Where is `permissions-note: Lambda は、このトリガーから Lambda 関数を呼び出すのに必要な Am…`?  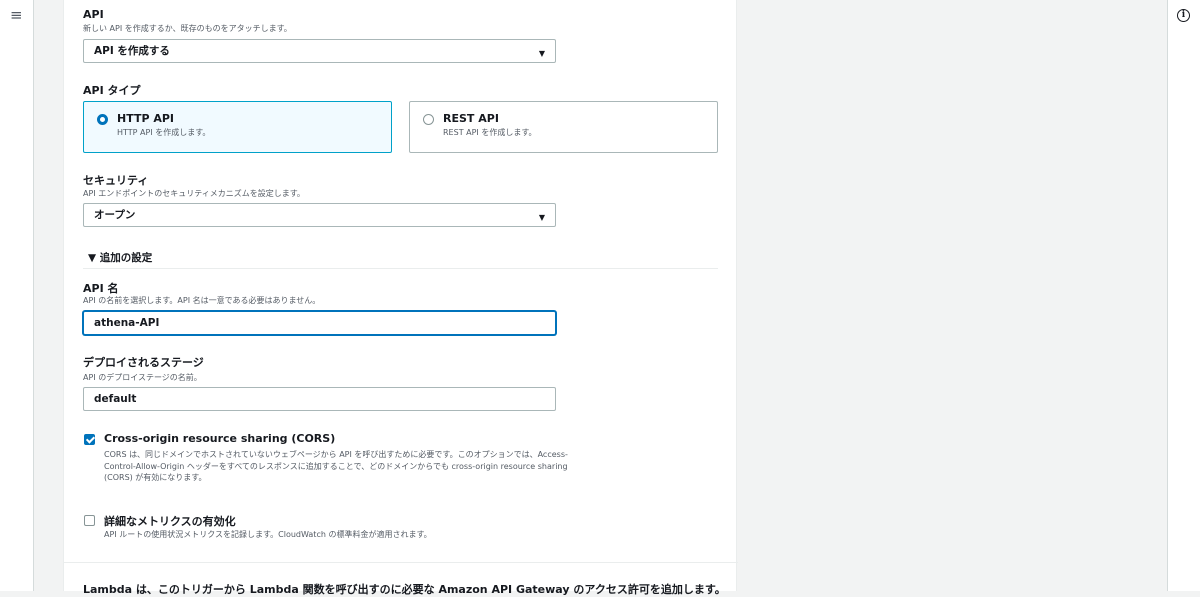
permissions-note: Lambda は、このトリガーから Lambda 関数を呼び出すのに必要な Am… is located at coordinates (404, 589).